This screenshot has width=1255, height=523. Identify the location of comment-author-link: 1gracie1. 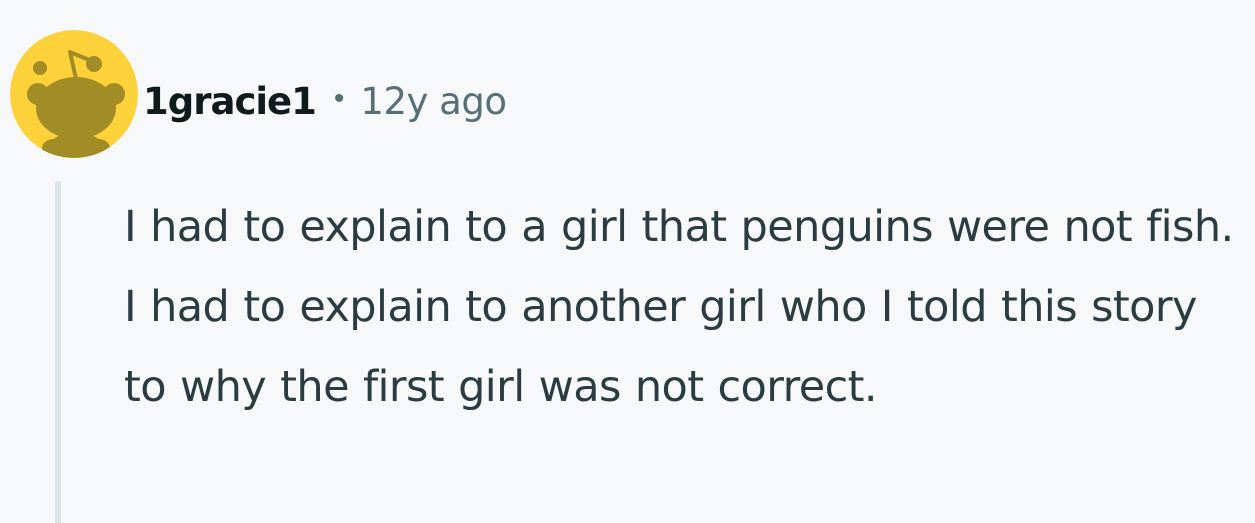
(230, 101).